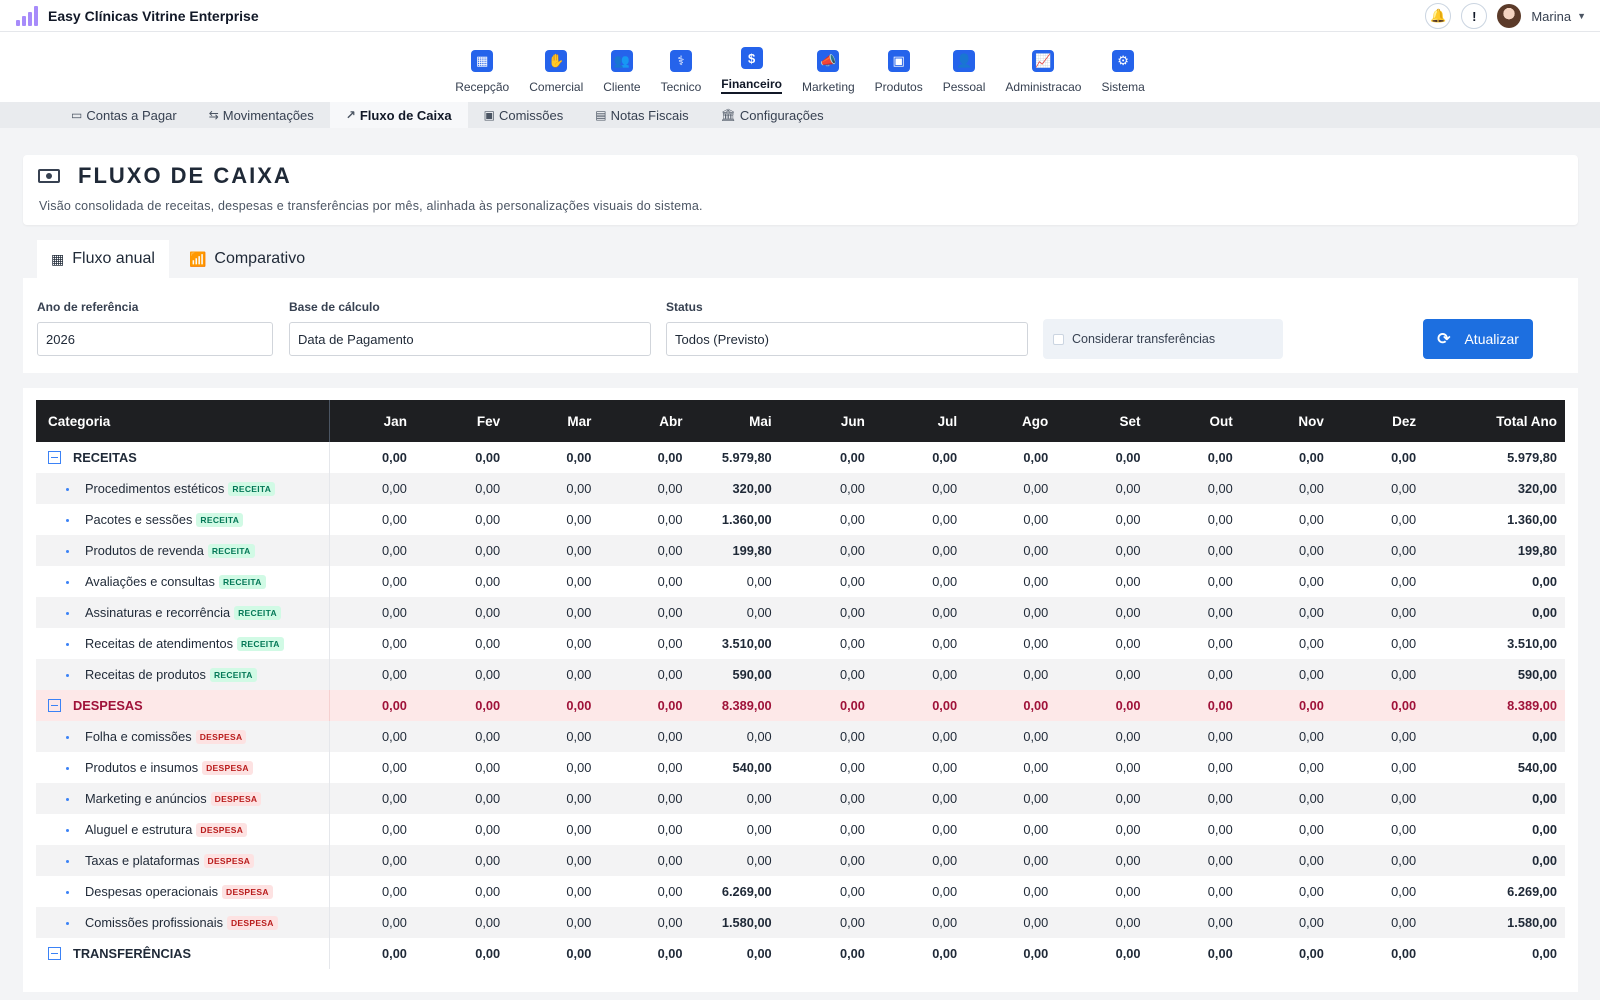 Image resolution: width=1600 pixels, height=1000 pixels. What do you see at coordinates (681, 67) in the screenshot?
I see `nav-item-tecnico: ⚕ Tecnico` at bounding box center [681, 67].